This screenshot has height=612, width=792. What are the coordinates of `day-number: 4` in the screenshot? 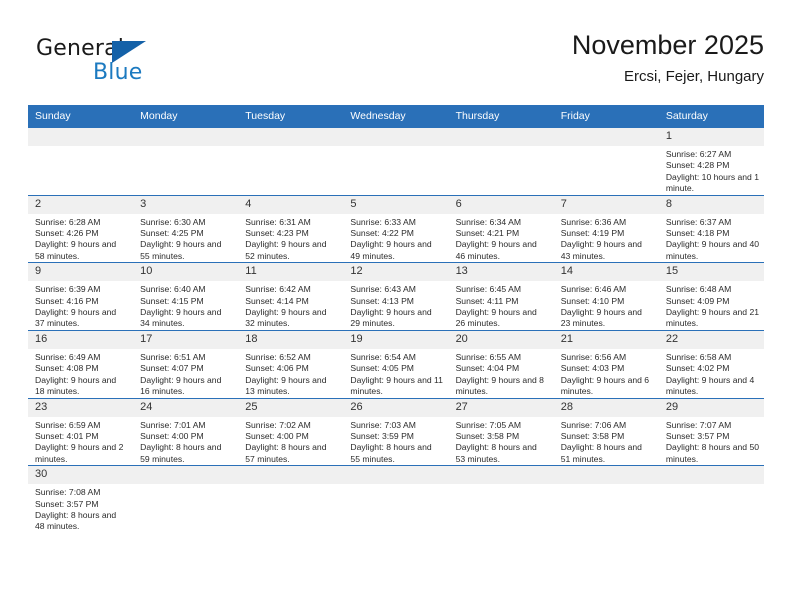 It's located at (291, 204).